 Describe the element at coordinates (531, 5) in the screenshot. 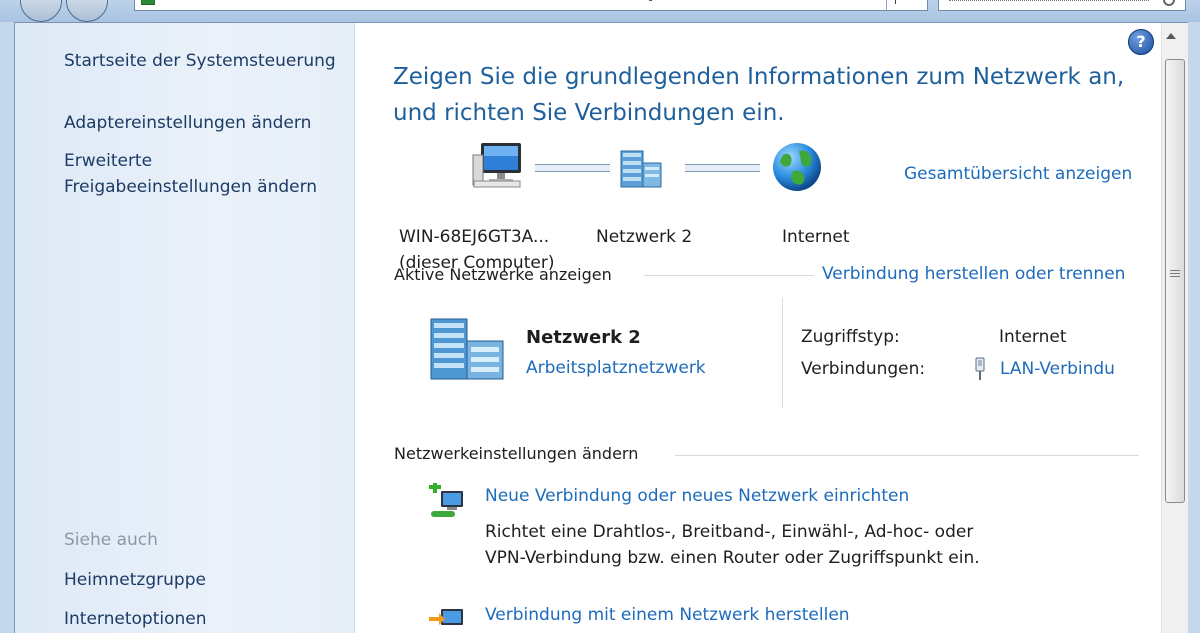

I see `address-bar` at that location.